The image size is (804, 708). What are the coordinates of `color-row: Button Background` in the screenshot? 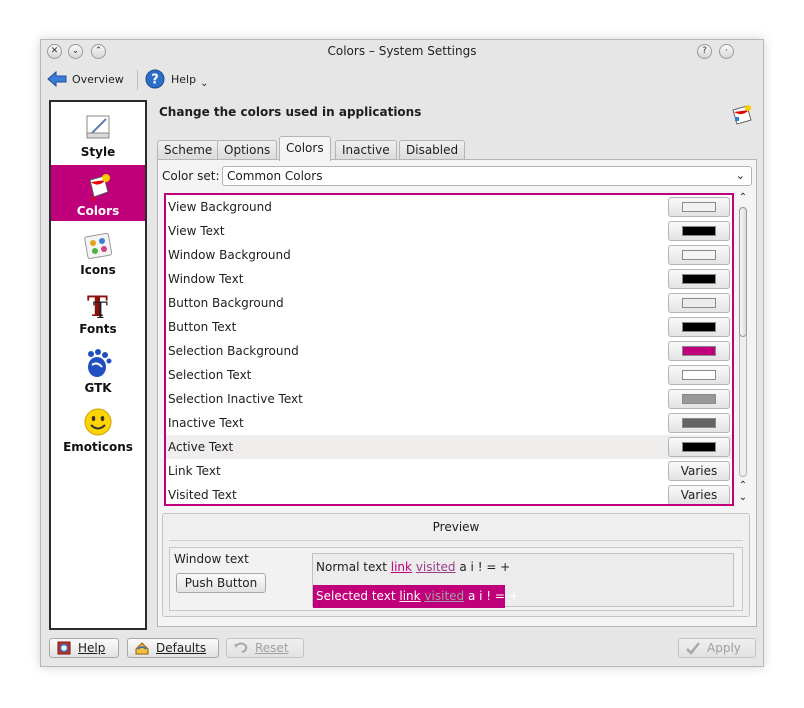 It's located at (449, 303).